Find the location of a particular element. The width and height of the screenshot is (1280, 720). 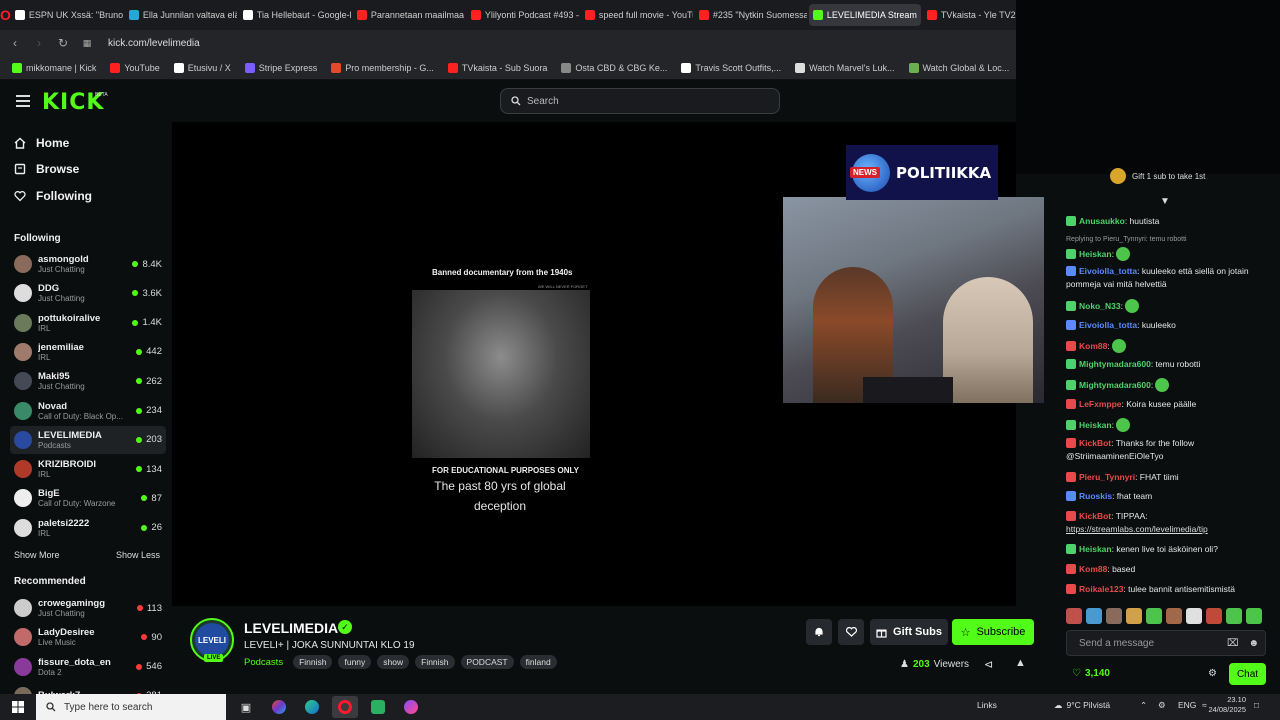

unfollow-button is located at coordinates (851, 632).